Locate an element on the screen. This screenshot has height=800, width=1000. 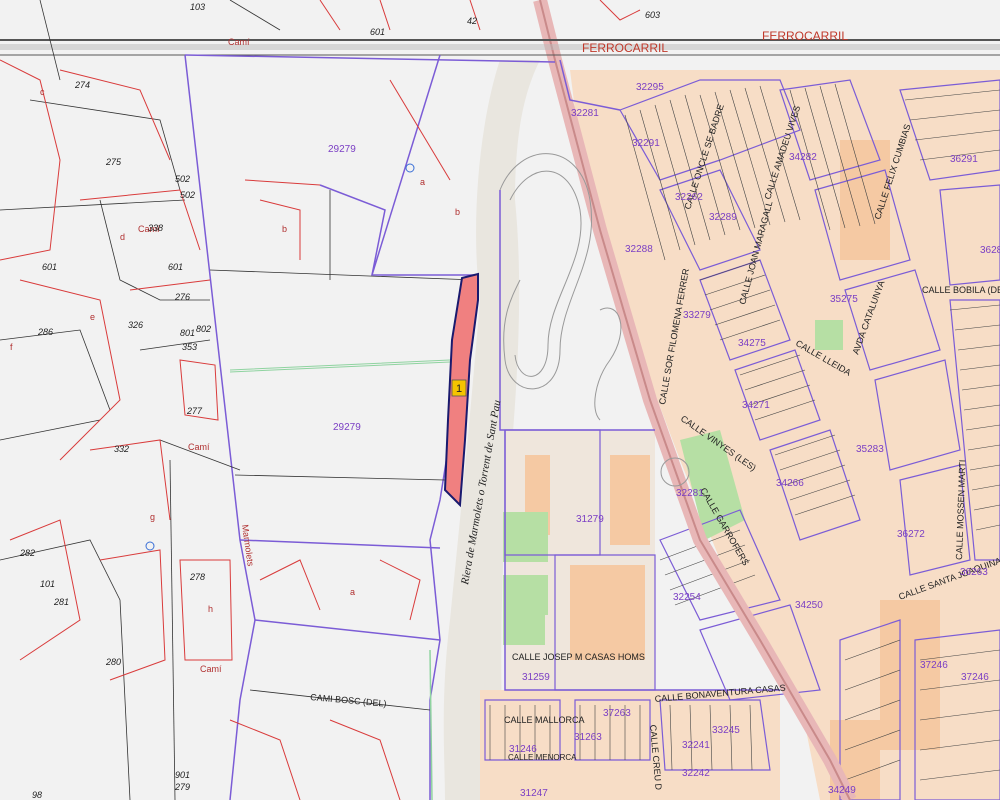
plot-marker-label: 1 is located at coordinates (459, 389).